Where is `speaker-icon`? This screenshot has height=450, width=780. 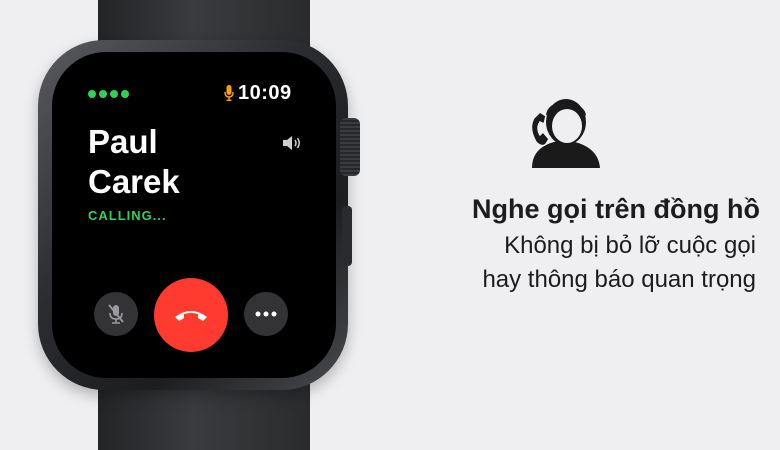
speaker-icon is located at coordinates (292, 143).